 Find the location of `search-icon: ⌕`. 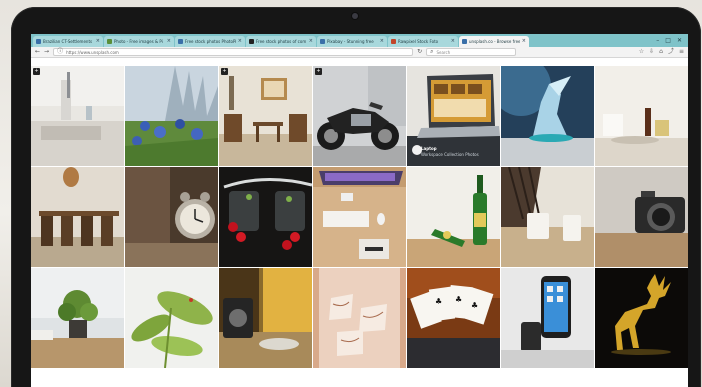

search-icon: ⌕ is located at coordinates (432, 51).